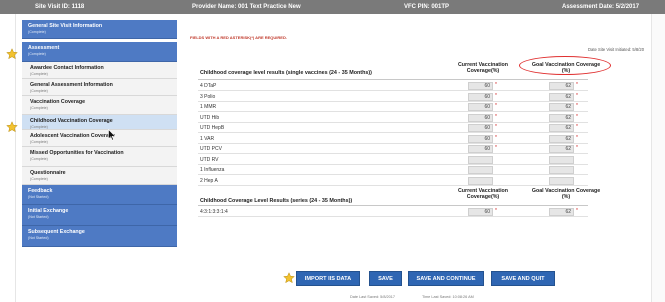 The width and height of the screenshot is (665, 302). What do you see at coordinates (246, 7) in the screenshot?
I see `provider-name: Provider Name: 001 Text Practice New` at bounding box center [246, 7].